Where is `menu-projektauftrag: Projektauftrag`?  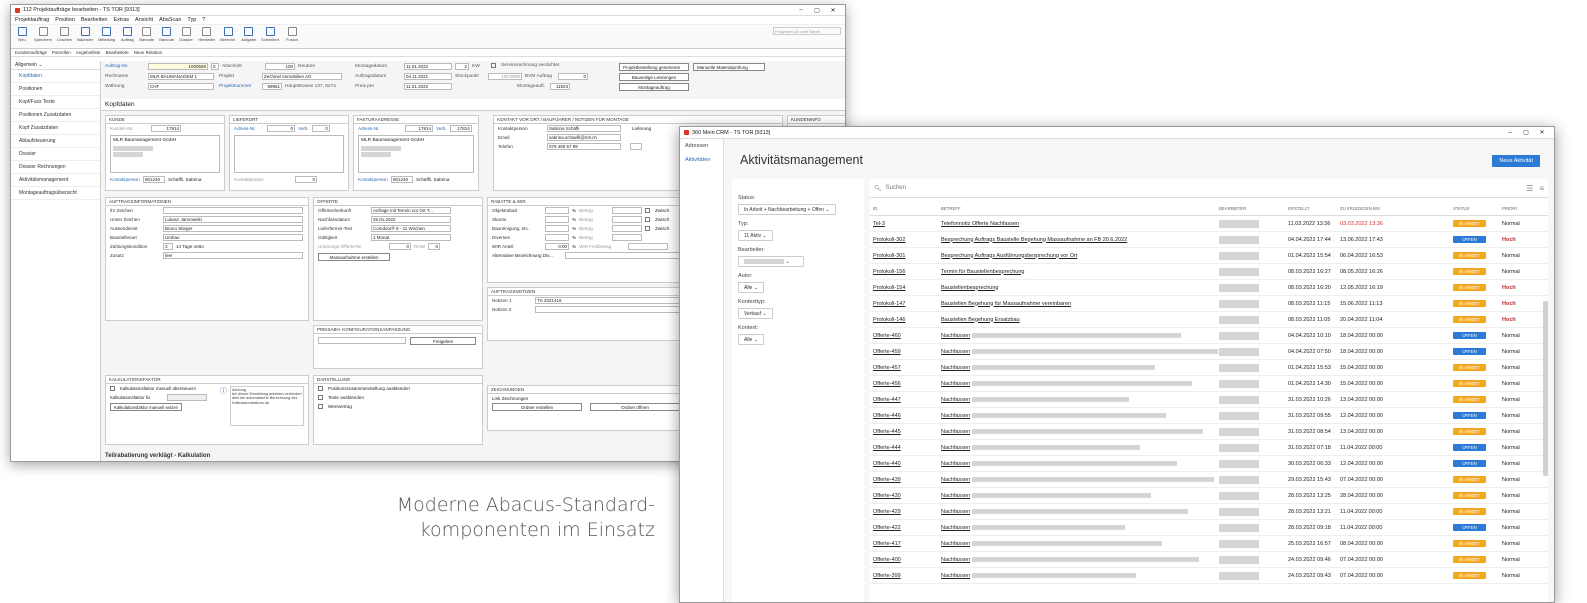
menu-projektauftrag: Projektauftrag is located at coordinates (32, 20).